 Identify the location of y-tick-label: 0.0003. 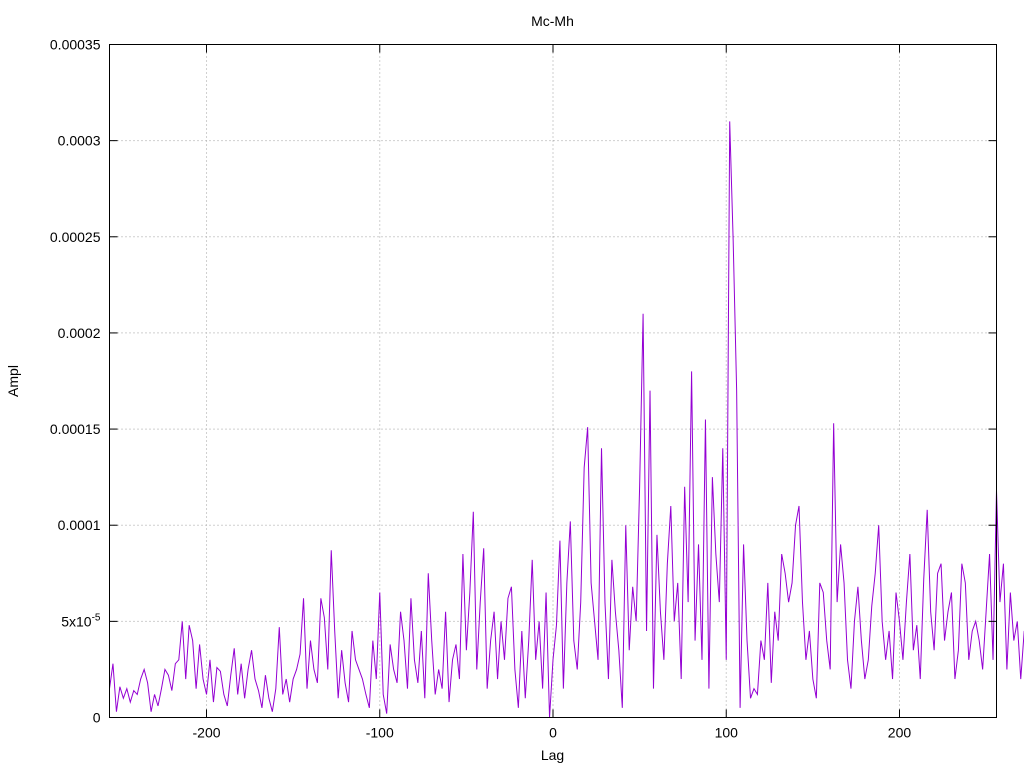
(79, 141).